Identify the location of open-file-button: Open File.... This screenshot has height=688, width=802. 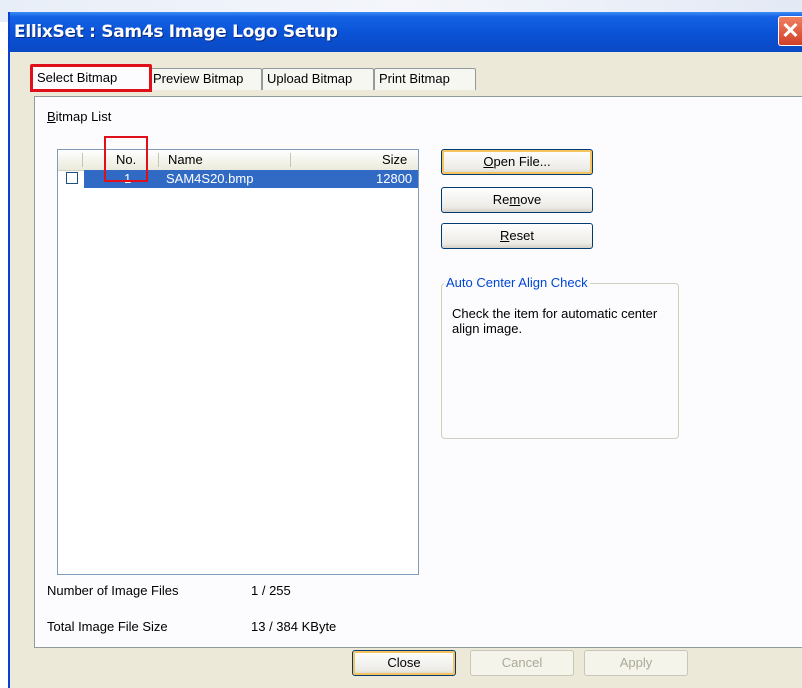
(517, 162).